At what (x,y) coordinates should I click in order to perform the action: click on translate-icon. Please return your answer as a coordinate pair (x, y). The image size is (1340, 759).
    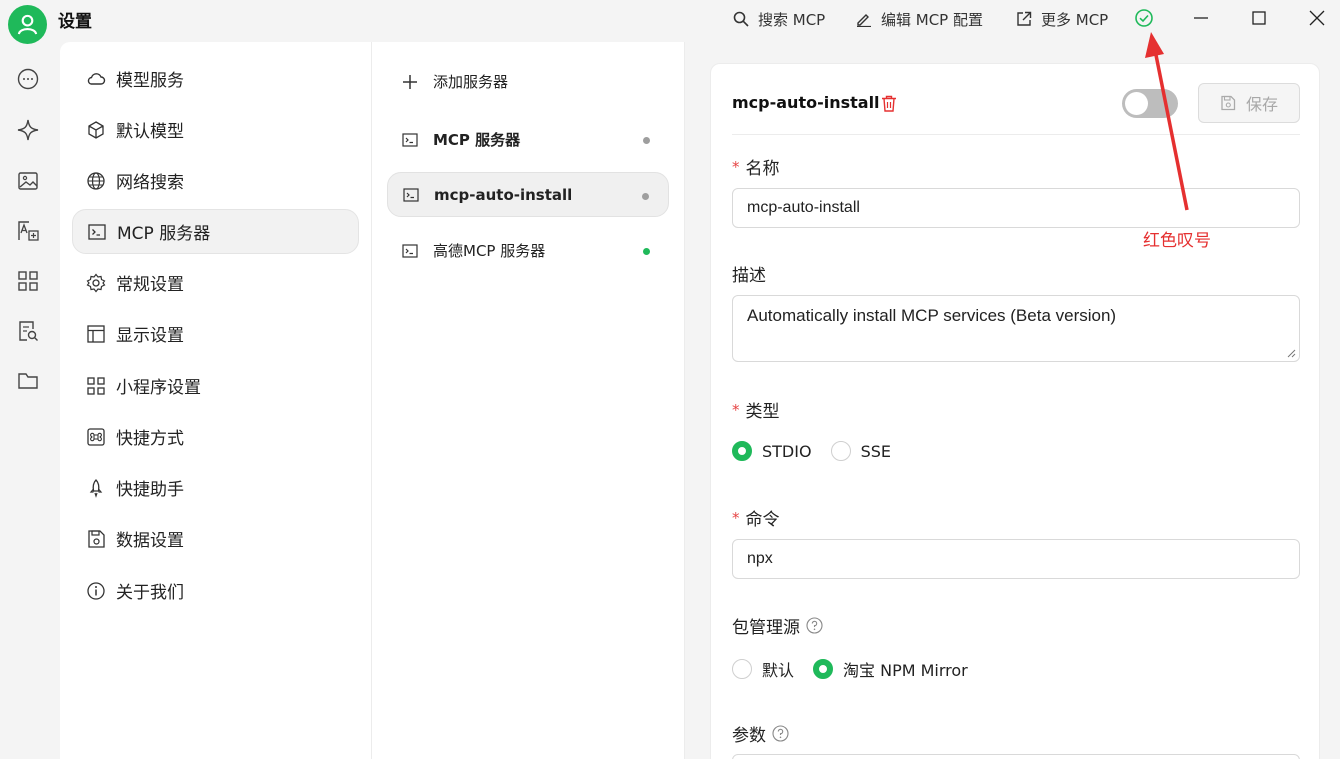
    Looking at the image, I should click on (28, 231).